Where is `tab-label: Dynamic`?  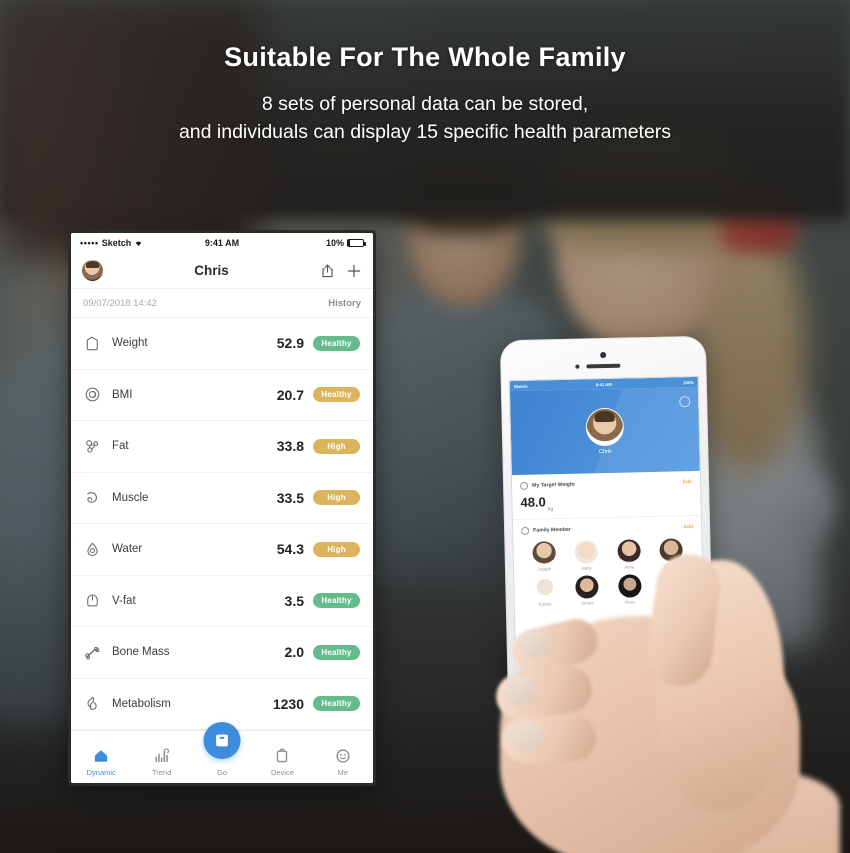 tab-label: Dynamic is located at coordinates (101, 772).